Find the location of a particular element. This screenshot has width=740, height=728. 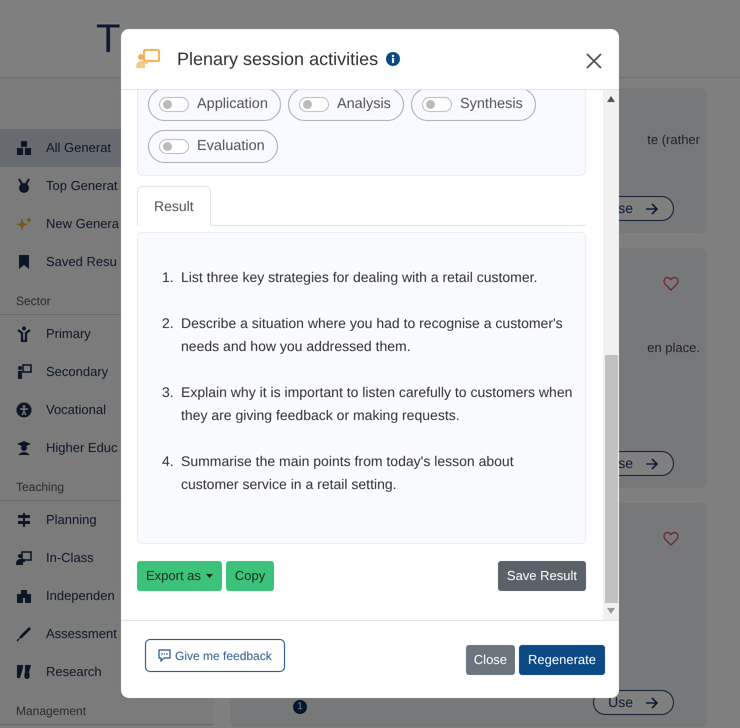

medal-icon is located at coordinates (24, 186).